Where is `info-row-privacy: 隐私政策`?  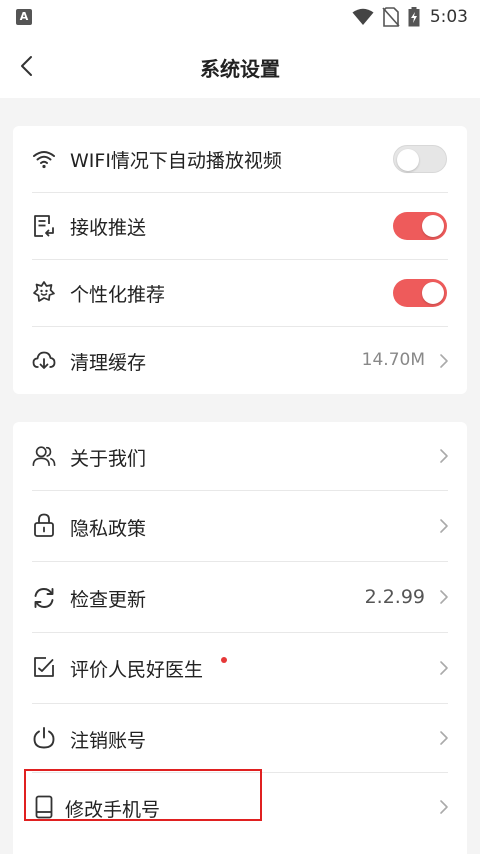 info-row-privacy: 隐私政策 is located at coordinates (240, 526).